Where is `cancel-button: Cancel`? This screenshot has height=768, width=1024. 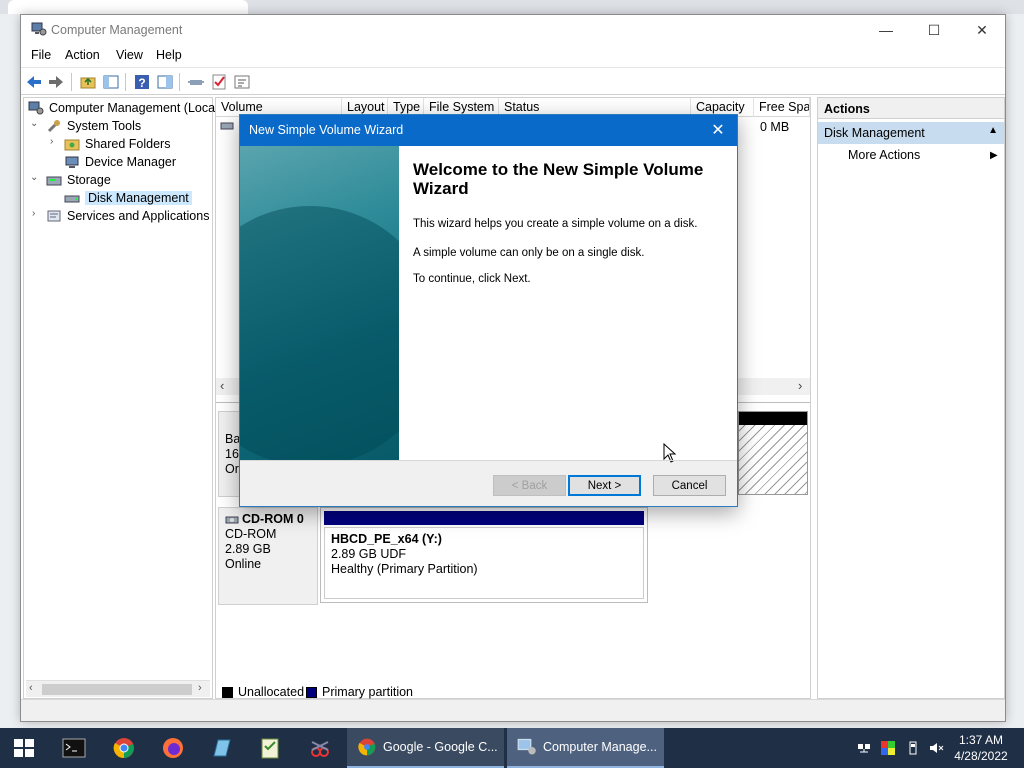
cancel-button: Cancel is located at coordinates (689, 485).